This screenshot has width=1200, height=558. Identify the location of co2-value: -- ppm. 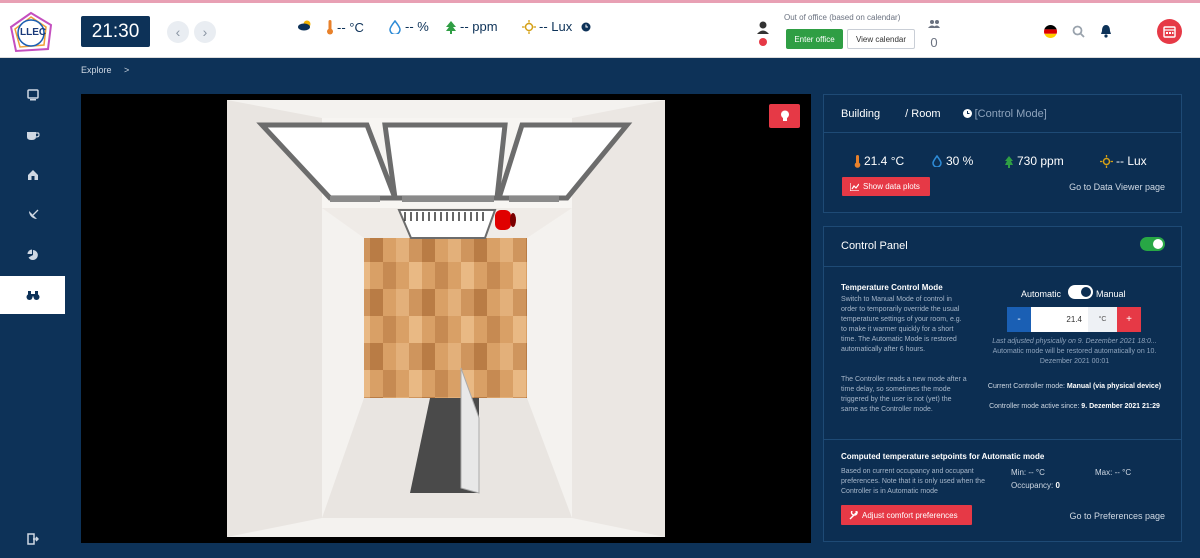
(479, 26).